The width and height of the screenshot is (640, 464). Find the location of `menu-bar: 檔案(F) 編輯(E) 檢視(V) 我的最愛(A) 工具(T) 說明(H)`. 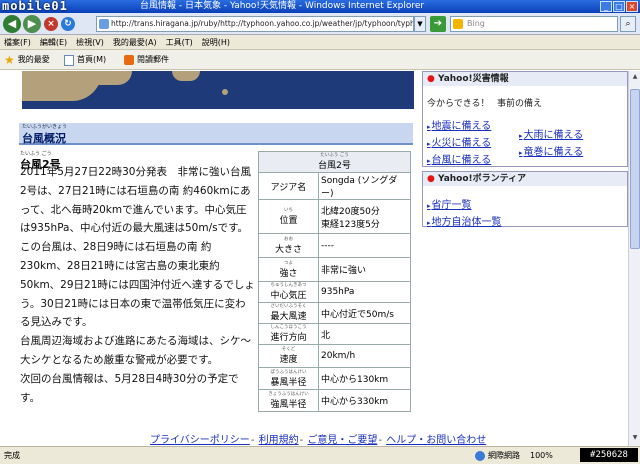

menu-bar: 檔案(F) 編輯(E) 檢視(V) 我的最愛(A) 工具(T) 說明(H) is located at coordinates (320, 42).